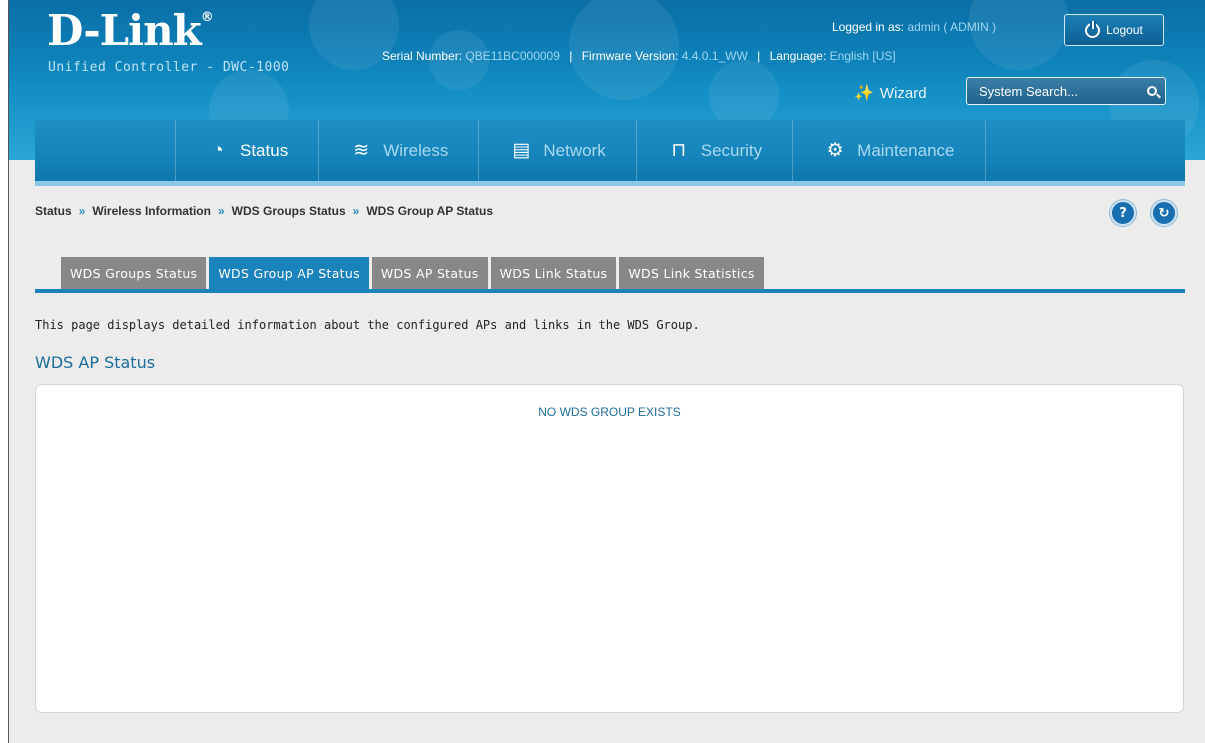 The width and height of the screenshot is (1205, 743). What do you see at coordinates (835, 150) in the screenshot?
I see `gears-icon: ⚙` at bounding box center [835, 150].